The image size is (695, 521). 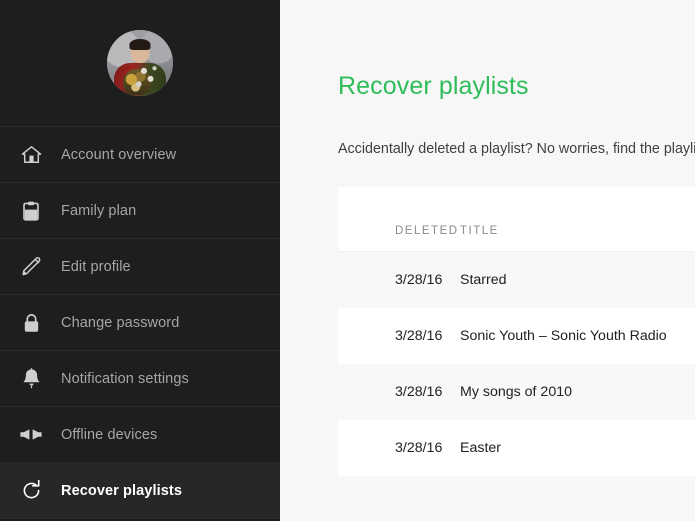 What do you see at coordinates (119, 154) in the screenshot?
I see `sidebar-item-label: Account overview` at bounding box center [119, 154].